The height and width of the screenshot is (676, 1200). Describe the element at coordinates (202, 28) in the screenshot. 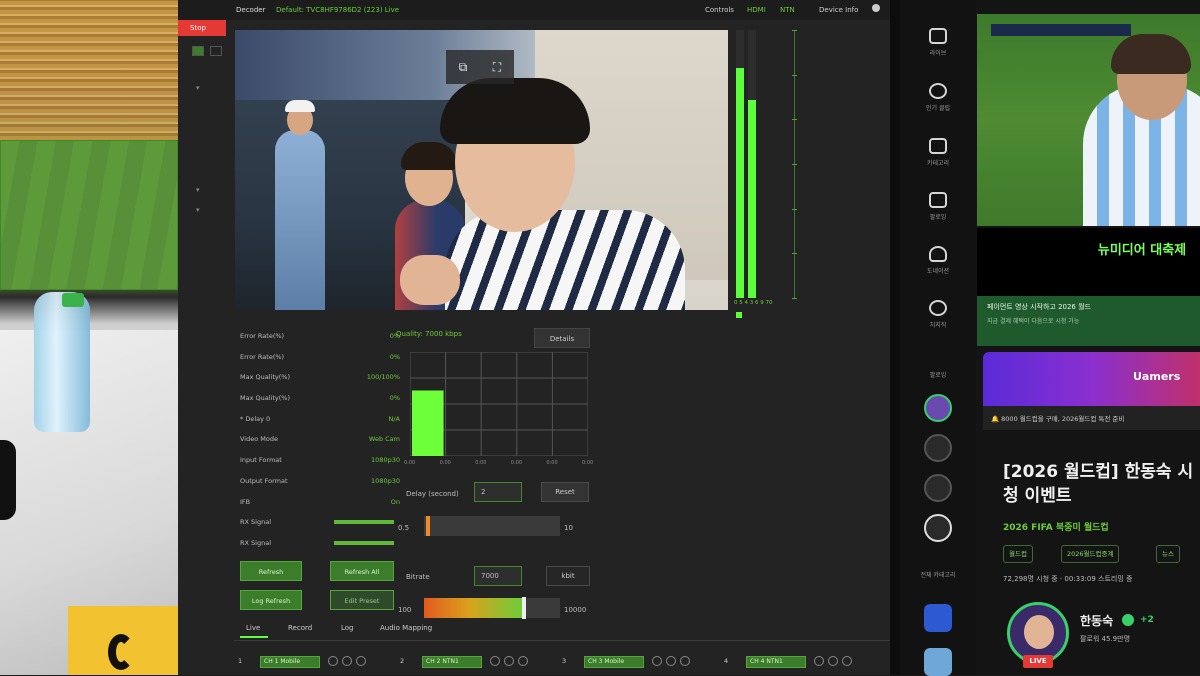

I see `stop-button: Stop` at that location.